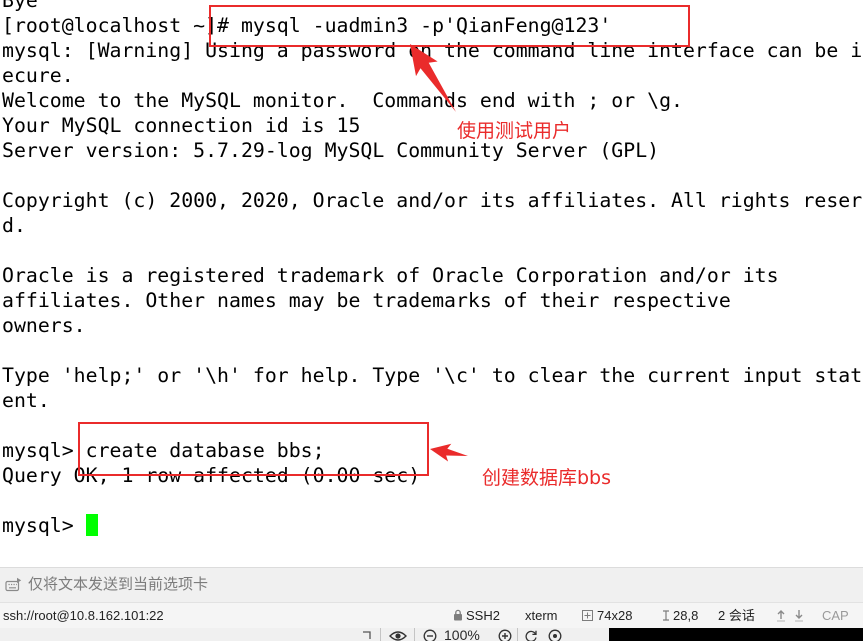 The height and width of the screenshot is (641, 863). I want to click on dark-window-region, so click(736, 634).